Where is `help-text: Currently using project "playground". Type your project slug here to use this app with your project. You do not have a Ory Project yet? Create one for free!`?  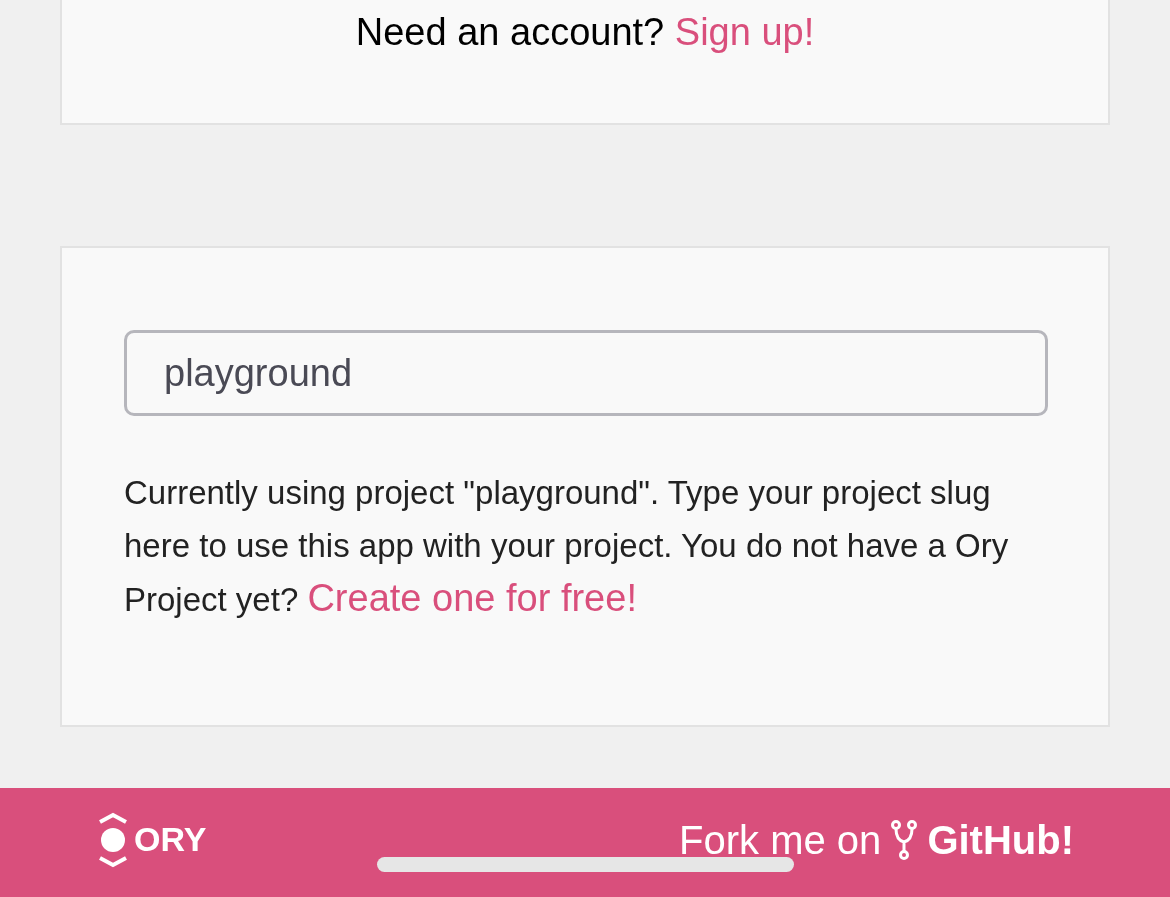 help-text: Currently using project "playground". Type your project slug here to use this app with your project. You do not have a Ory Project yet? Create one for free! is located at coordinates (567, 547).